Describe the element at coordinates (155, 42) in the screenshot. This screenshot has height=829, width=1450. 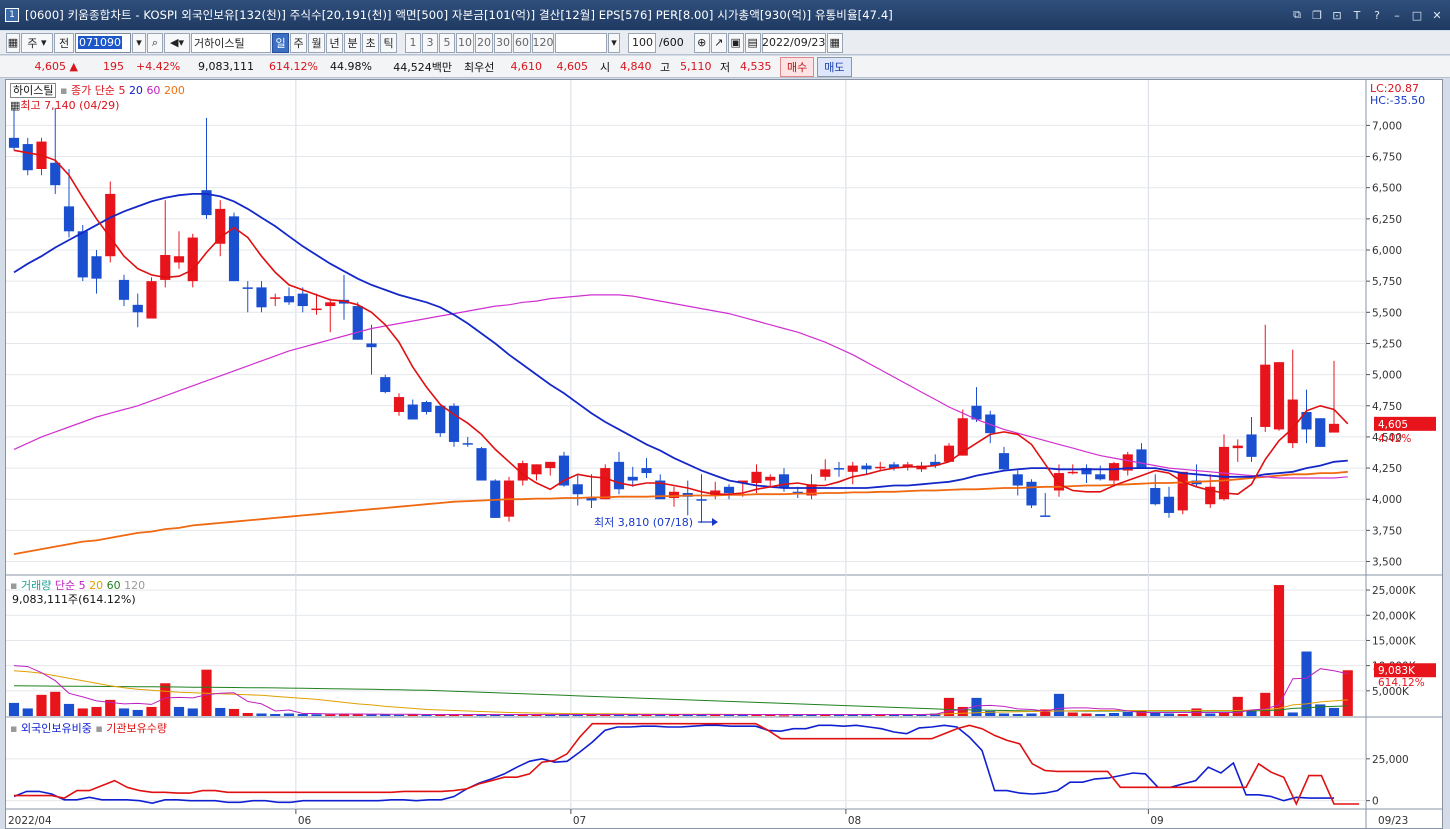
I see `search-icon: ⌕` at that location.